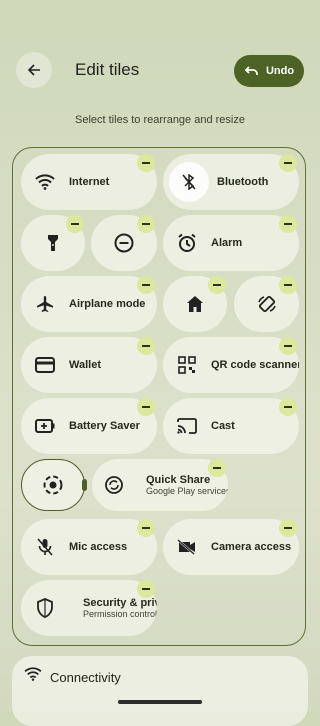  I want to click on shield-icon, so click(45, 608).